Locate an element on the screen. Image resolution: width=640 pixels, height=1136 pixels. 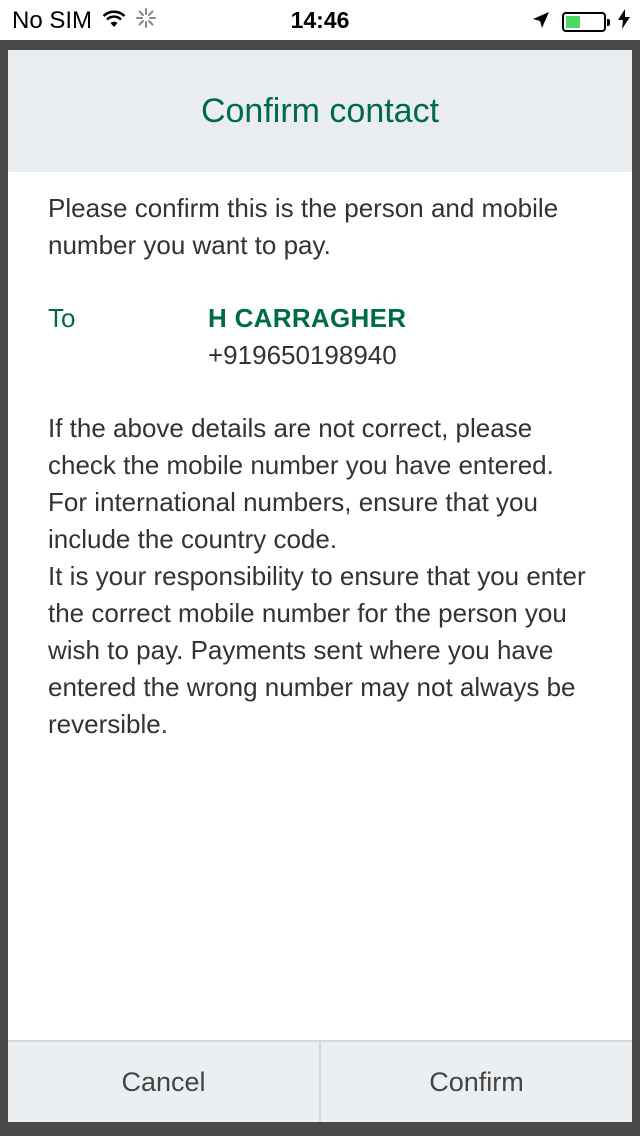
battery-tip is located at coordinates (608, 22).